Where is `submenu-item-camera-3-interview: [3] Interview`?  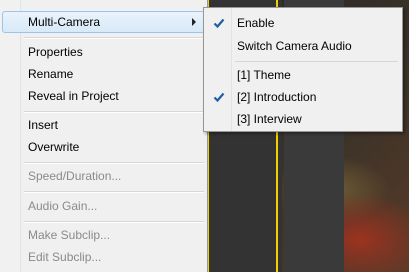 submenu-item-camera-3-interview: [3] Interview is located at coordinates (303, 119).